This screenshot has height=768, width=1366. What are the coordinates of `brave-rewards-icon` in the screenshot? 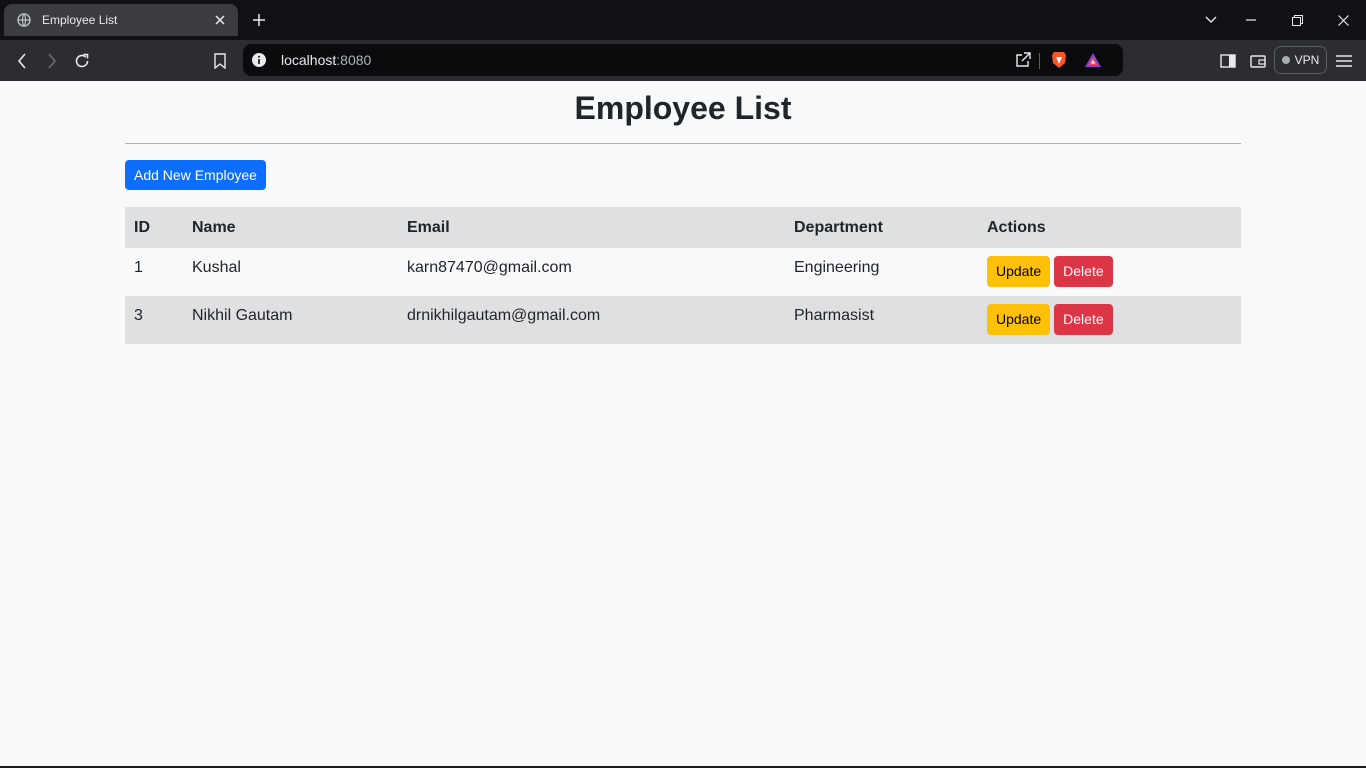 It's located at (1093, 60).